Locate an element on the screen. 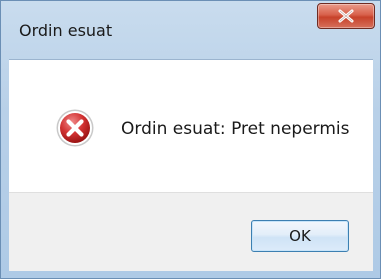 The image size is (381, 279). close-icon is located at coordinates (346, 16).